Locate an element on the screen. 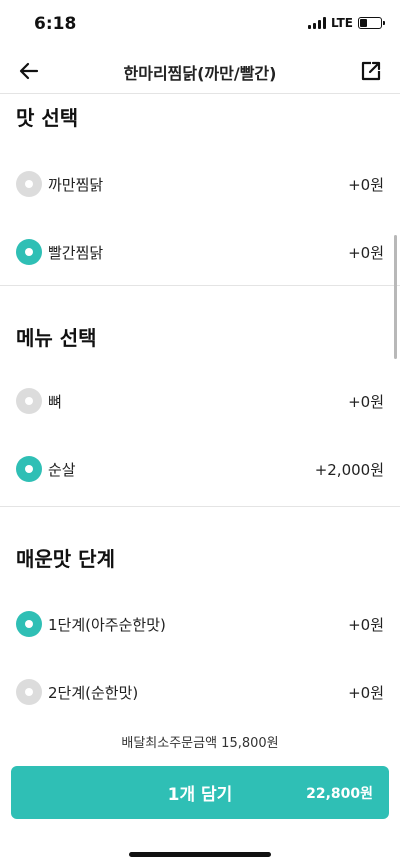 This screenshot has height=866, width=400. status-indicators: LTE is located at coordinates (346, 23).